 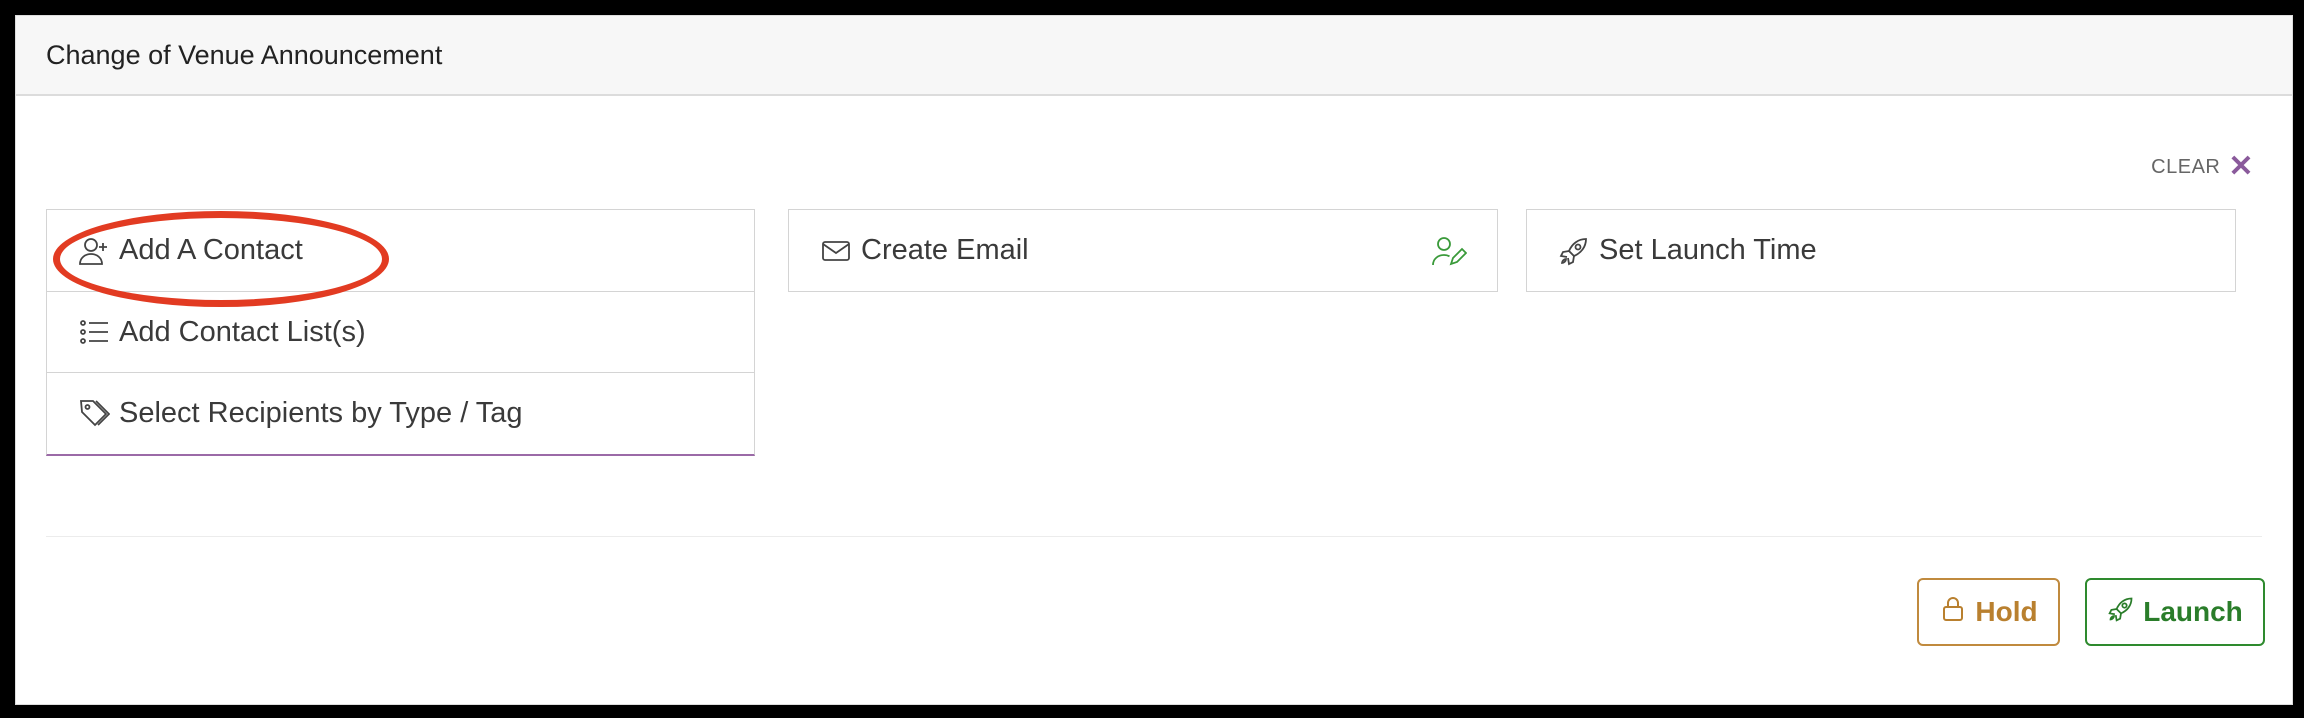 I want to click on launch-button: Launch, so click(x=2175, y=612).